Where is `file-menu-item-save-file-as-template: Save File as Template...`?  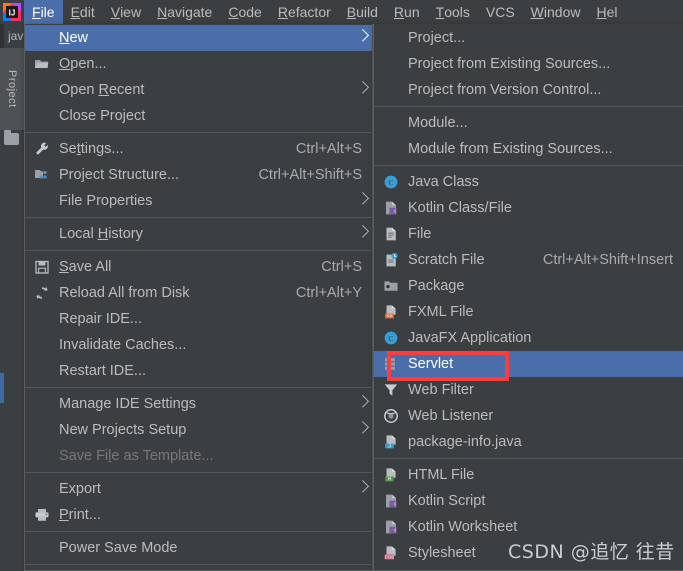
file-menu-item-save-file-as-template: Save File as Template... is located at coordinates (198, 456).